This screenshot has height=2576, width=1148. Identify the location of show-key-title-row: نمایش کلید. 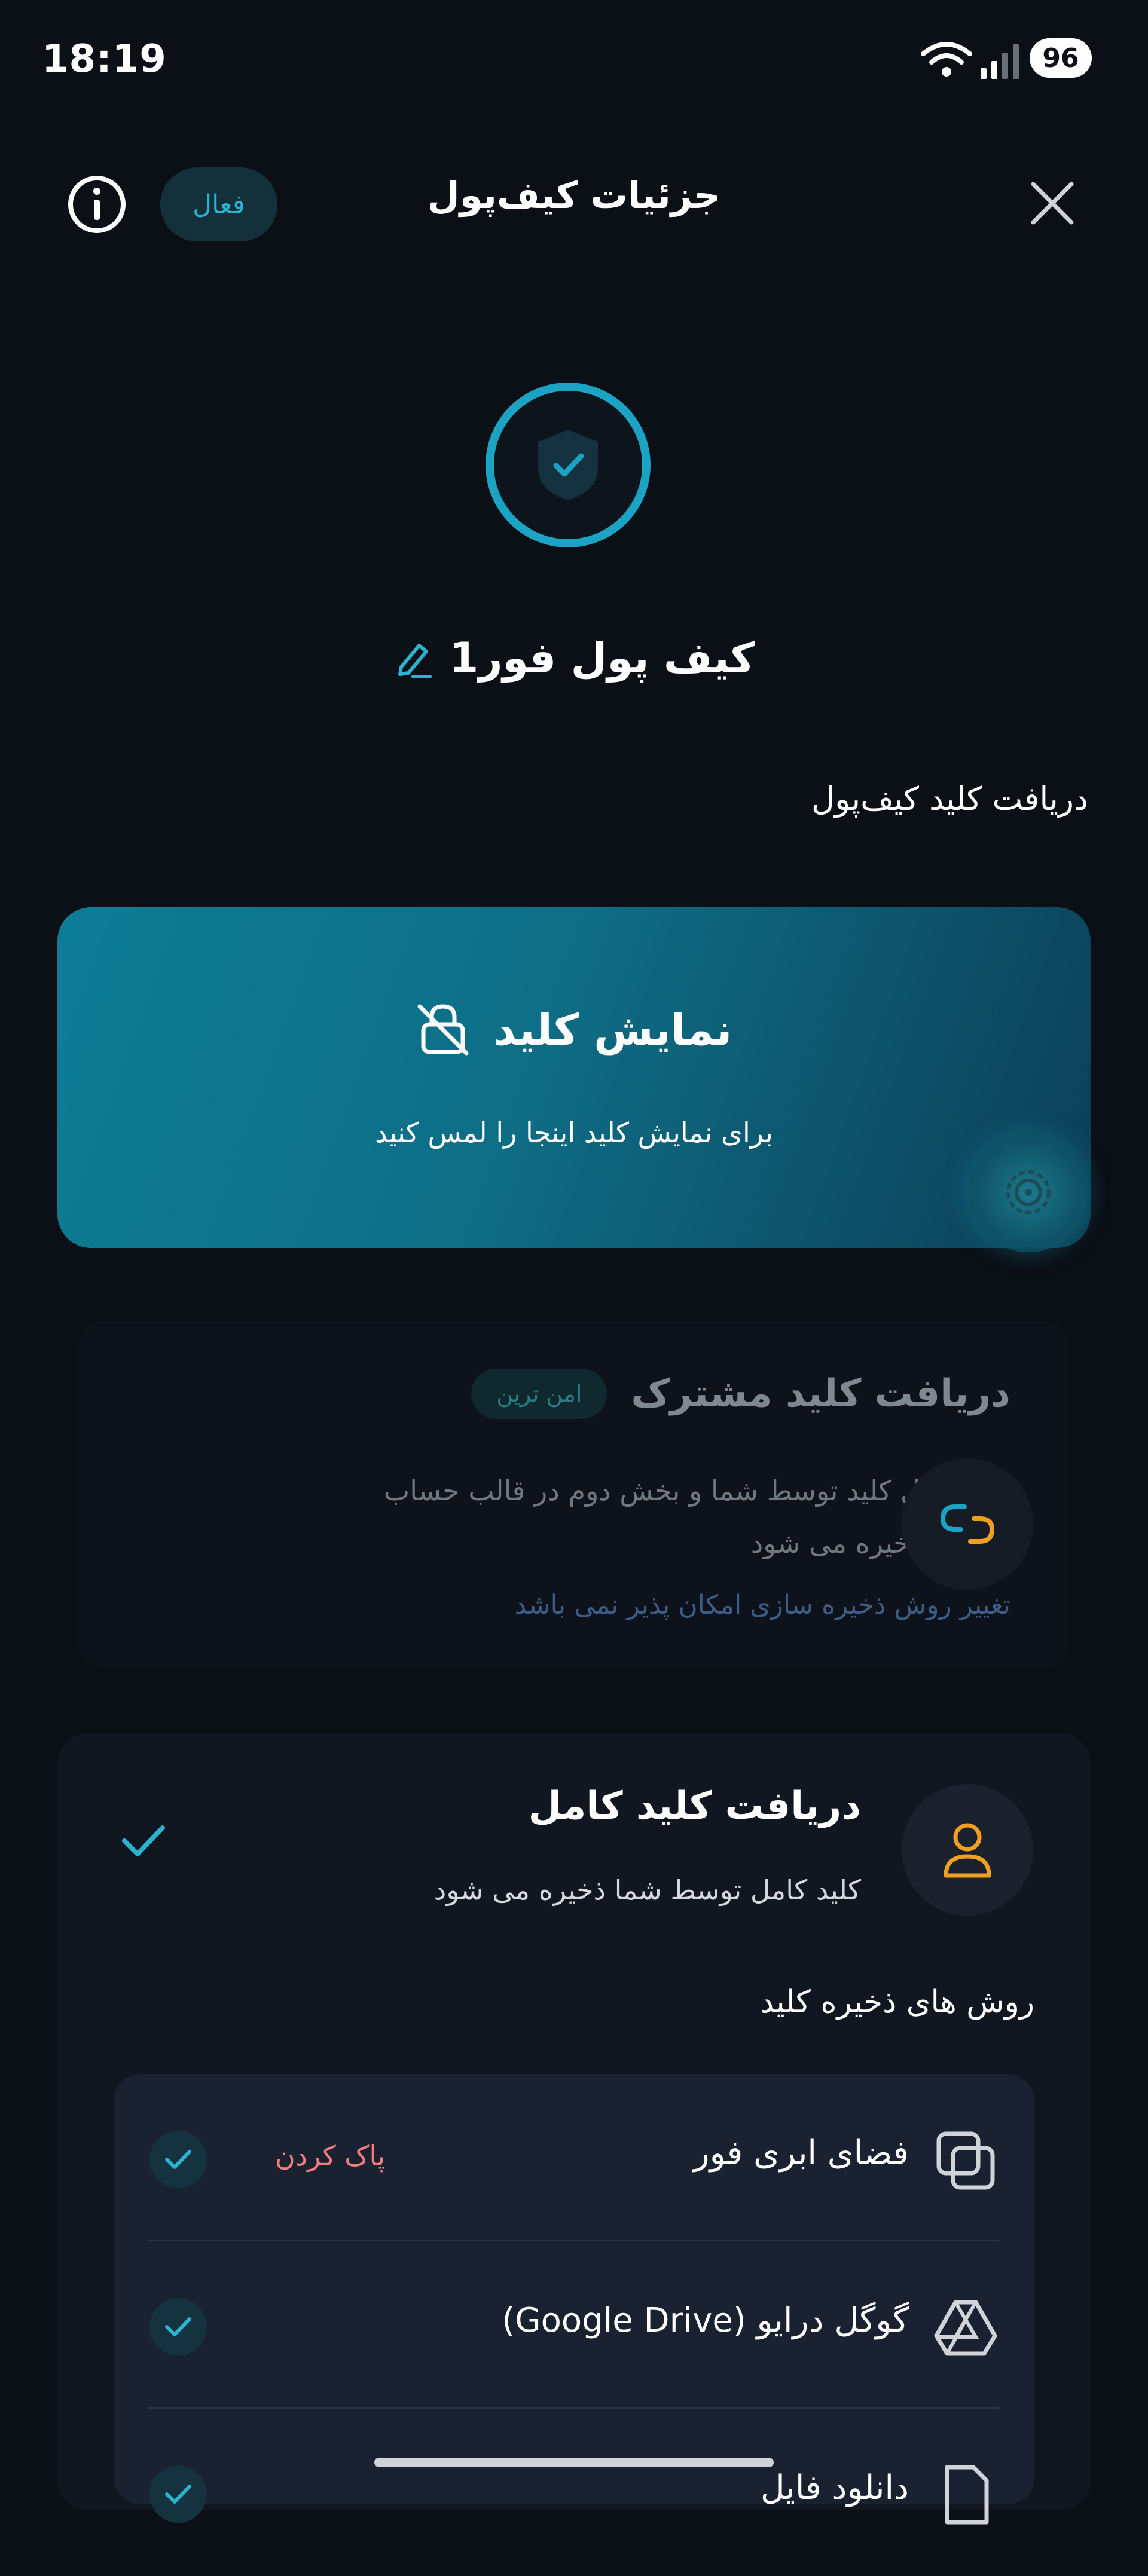
(574, 1030).